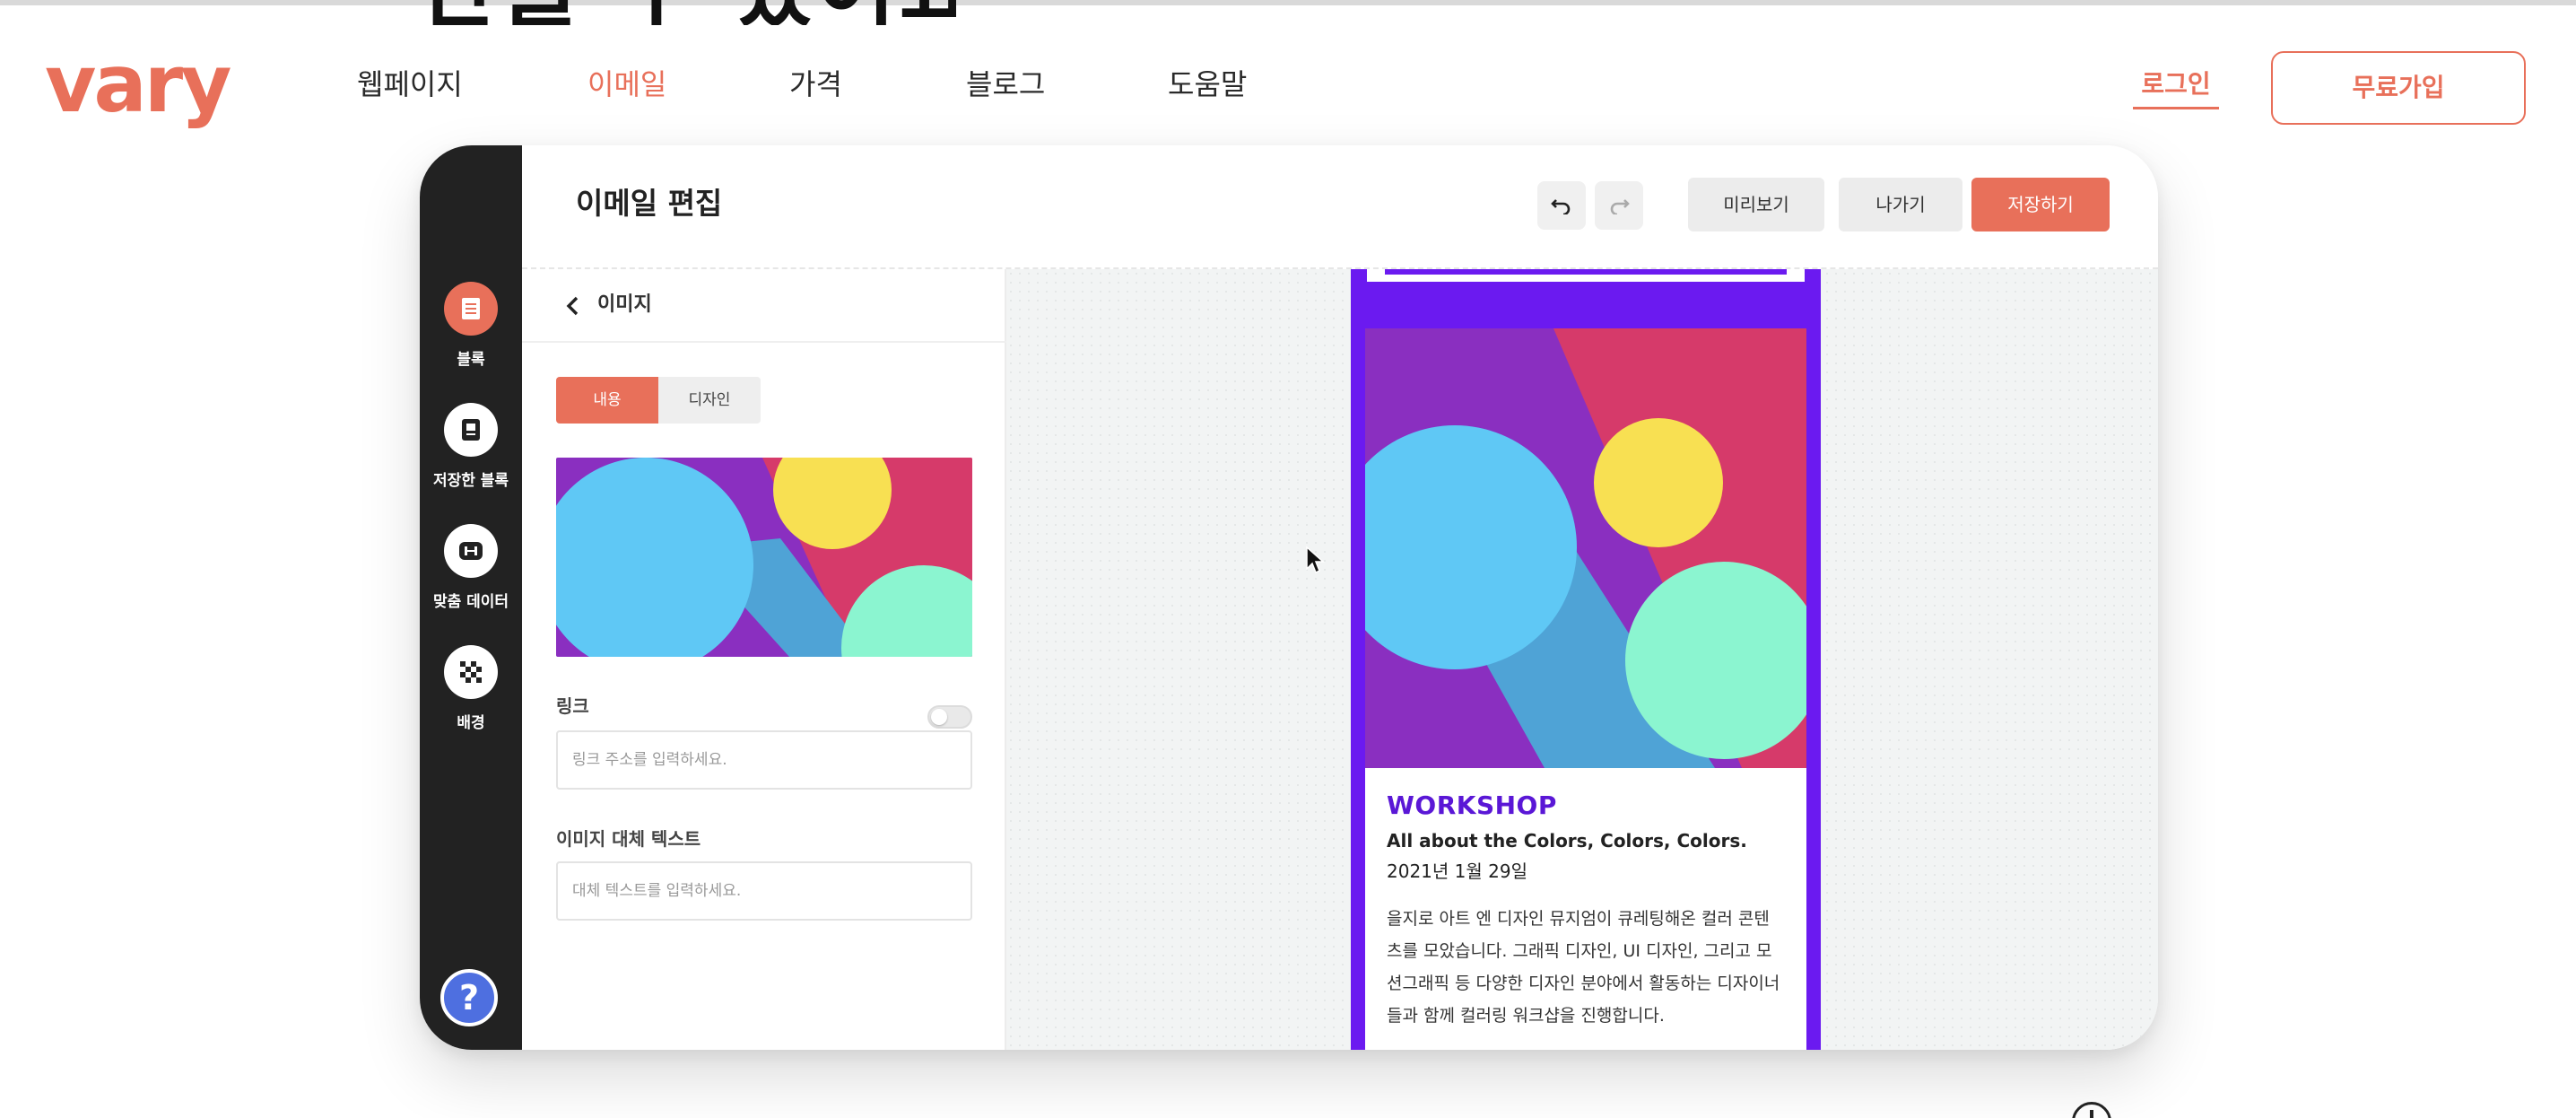  Describe the element at coordinates (1207, 84) in the screenshot. I see `nav-item-help: 도움말` at that location.